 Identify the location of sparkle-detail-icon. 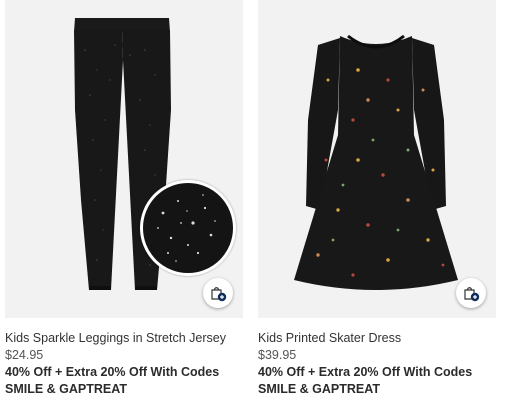
(186, 228).